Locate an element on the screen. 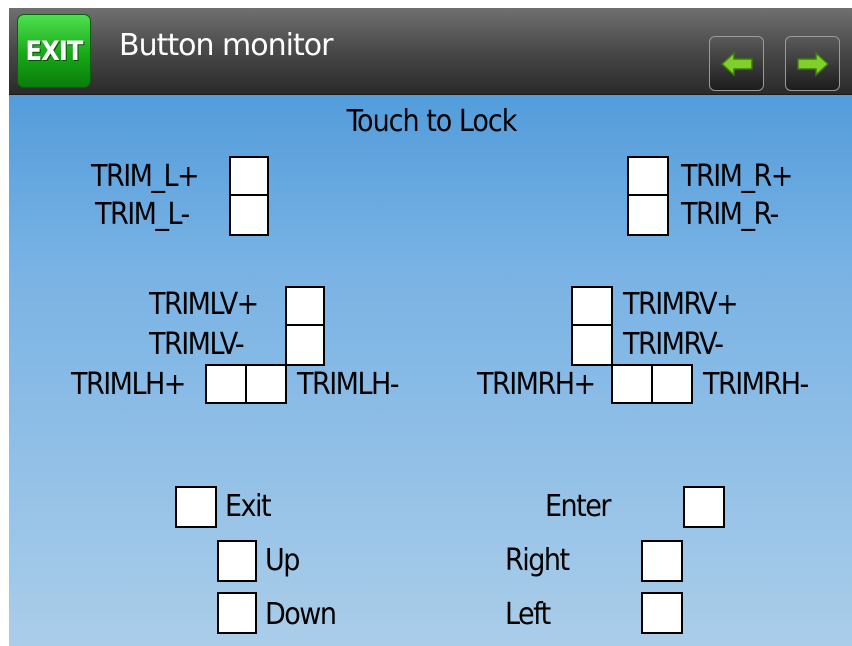  exit-key-label: Exit is located at coordinates (248, 506).